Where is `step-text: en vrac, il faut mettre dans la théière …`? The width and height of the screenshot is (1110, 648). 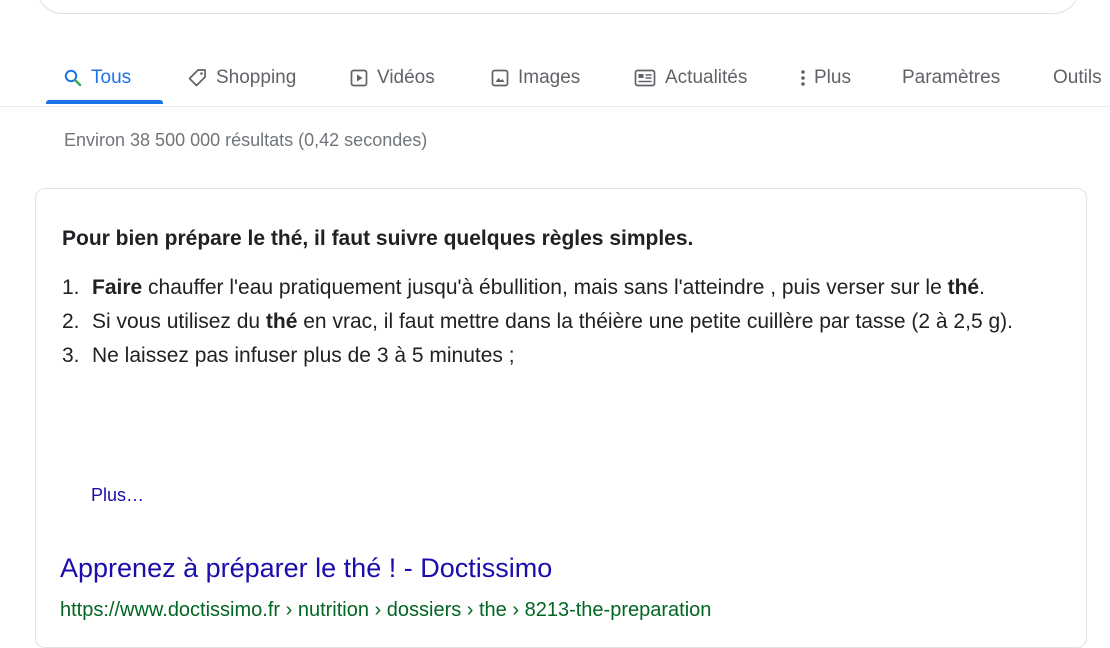 step-text: en vrac, il faut mettre dans la théière … is located at coordinates (655, 321).